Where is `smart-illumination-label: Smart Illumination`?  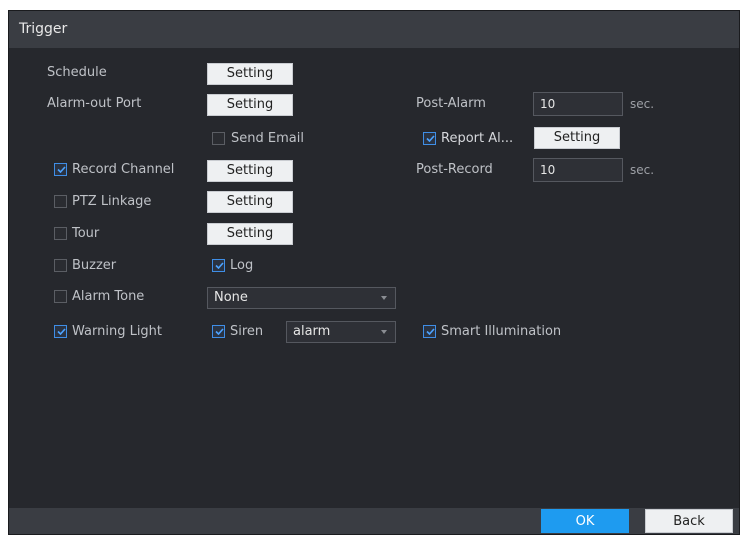
smart-illumination-label: Smart Illumination is located at coordinates (501, 331).